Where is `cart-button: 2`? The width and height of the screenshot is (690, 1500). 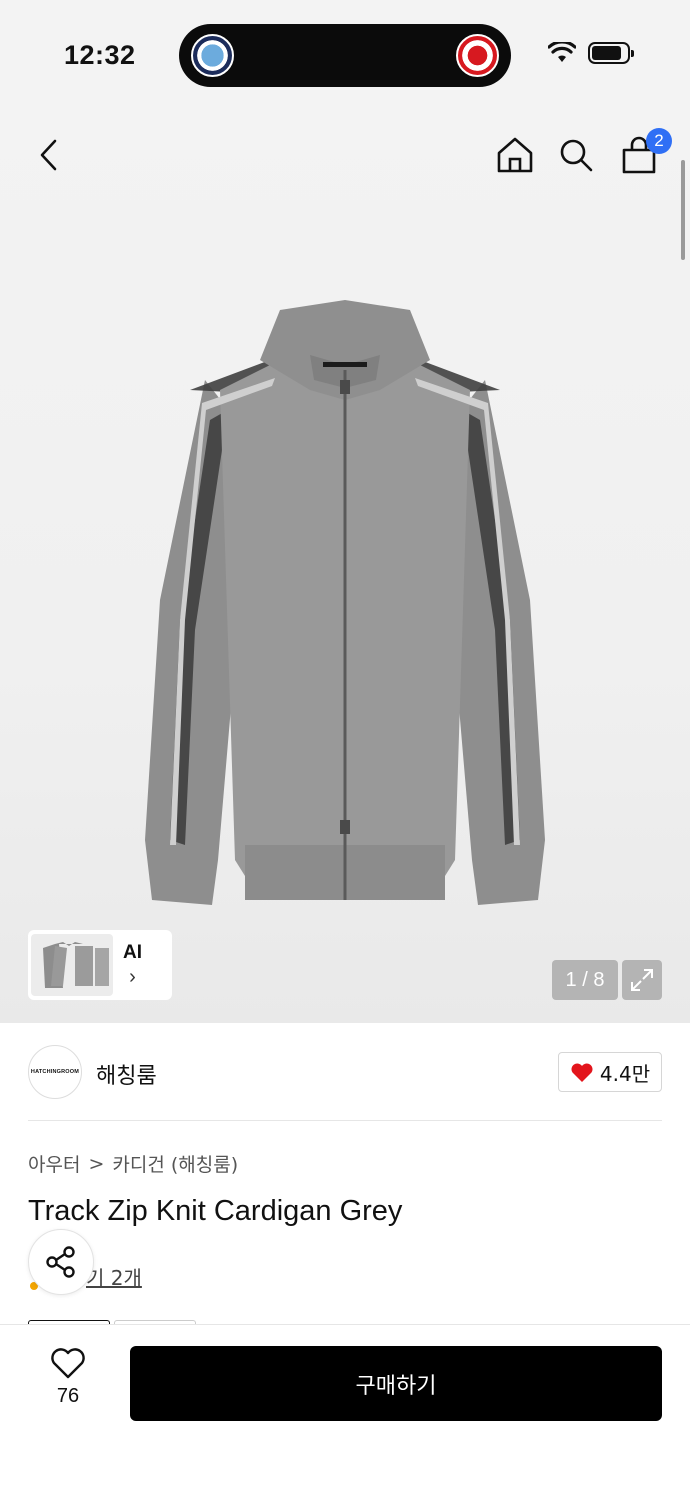 cart-button: 2 is located at coordinates (643, 154).